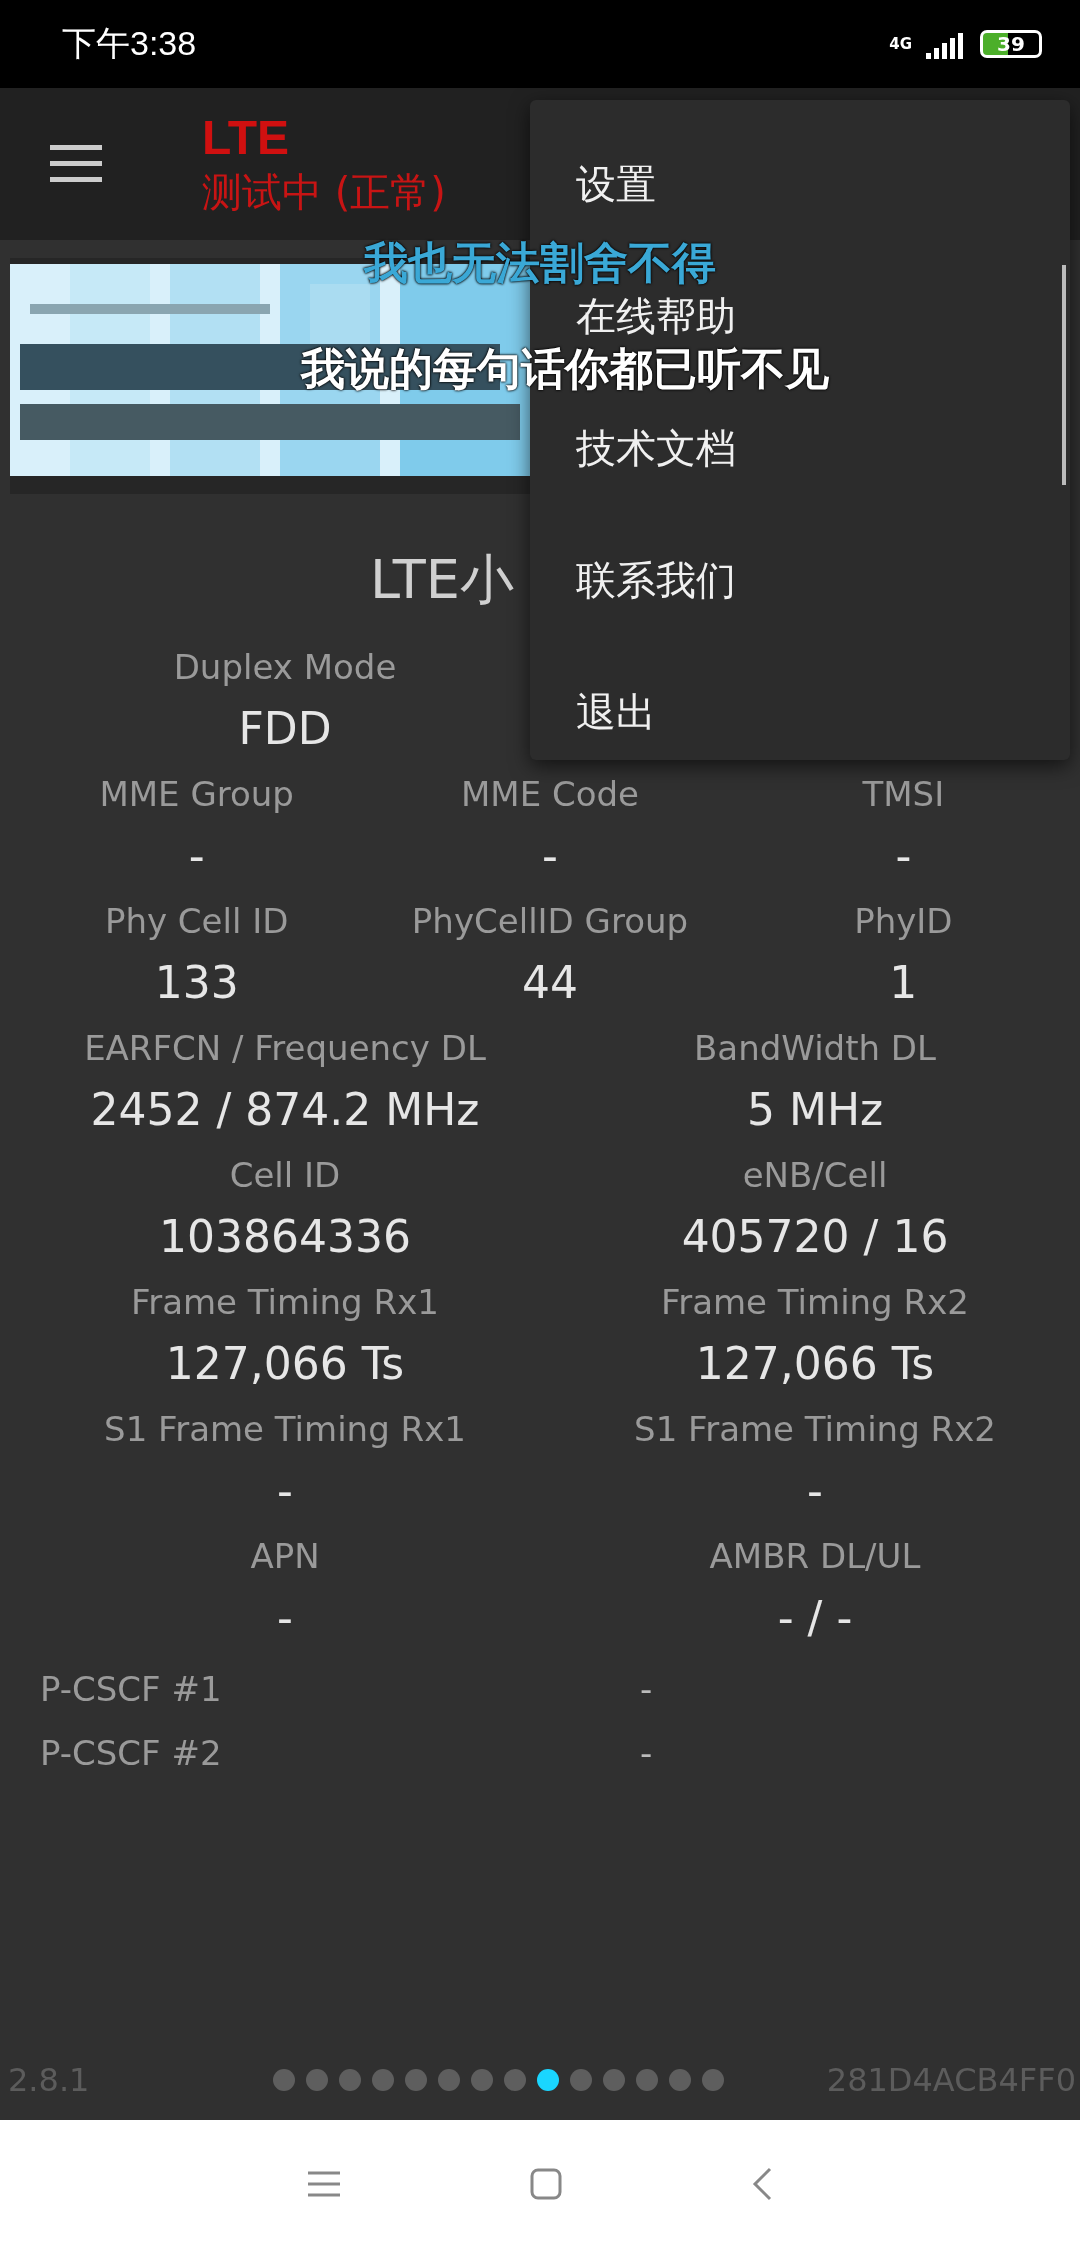  I want to click on field-label: APN, so click(285, 1556).